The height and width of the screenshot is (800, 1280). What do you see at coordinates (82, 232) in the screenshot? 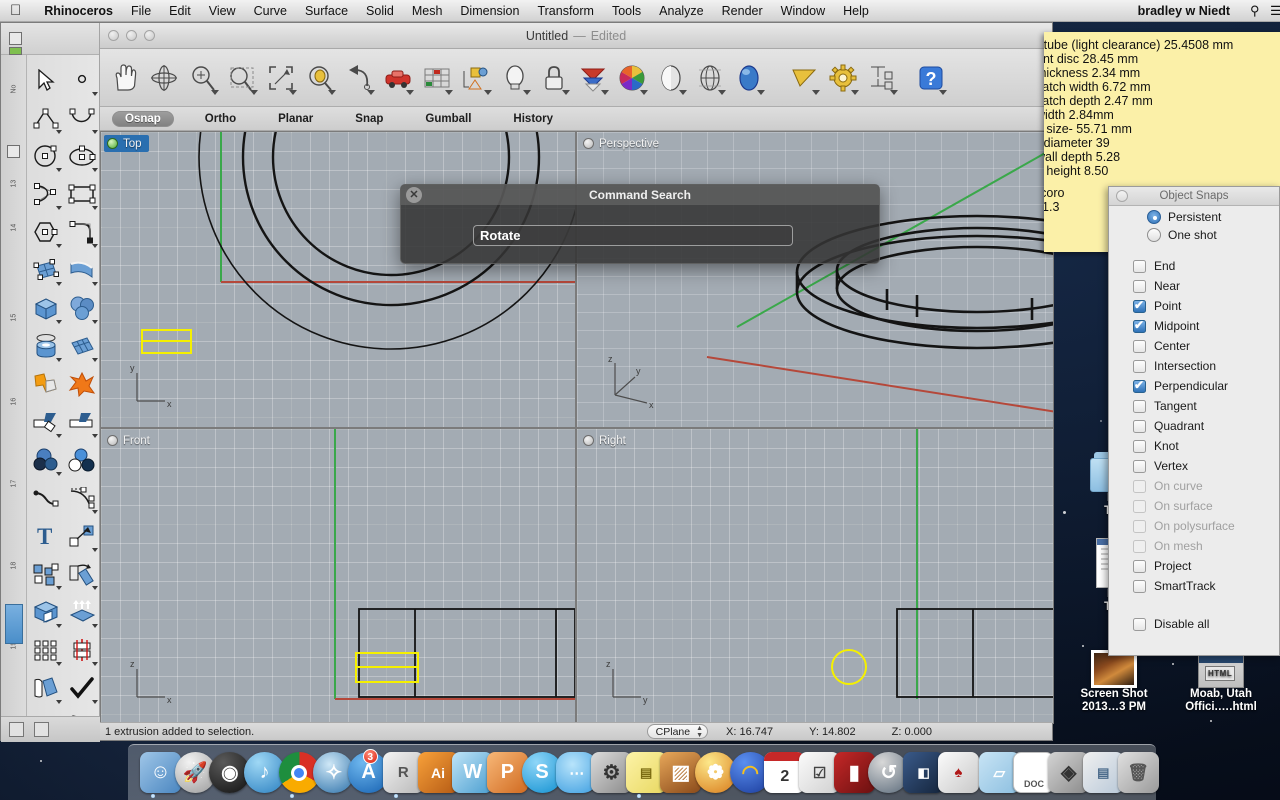
I see `fillet-curve-tool` at bounding box center [82, 232].